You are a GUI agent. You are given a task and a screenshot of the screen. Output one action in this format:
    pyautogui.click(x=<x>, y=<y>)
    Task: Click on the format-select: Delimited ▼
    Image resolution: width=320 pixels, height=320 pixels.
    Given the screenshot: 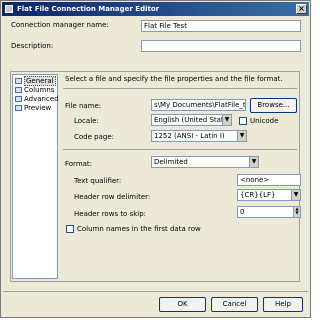 What is the action you would take?
    pyautogui.click(x=205, y=162)
    